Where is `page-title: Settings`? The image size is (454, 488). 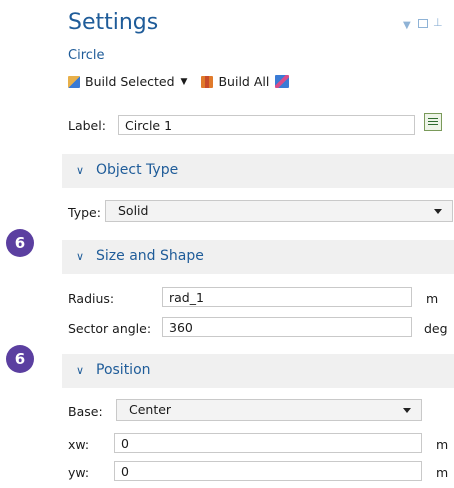
page-title: Settings is located at coordinates (113, 22).